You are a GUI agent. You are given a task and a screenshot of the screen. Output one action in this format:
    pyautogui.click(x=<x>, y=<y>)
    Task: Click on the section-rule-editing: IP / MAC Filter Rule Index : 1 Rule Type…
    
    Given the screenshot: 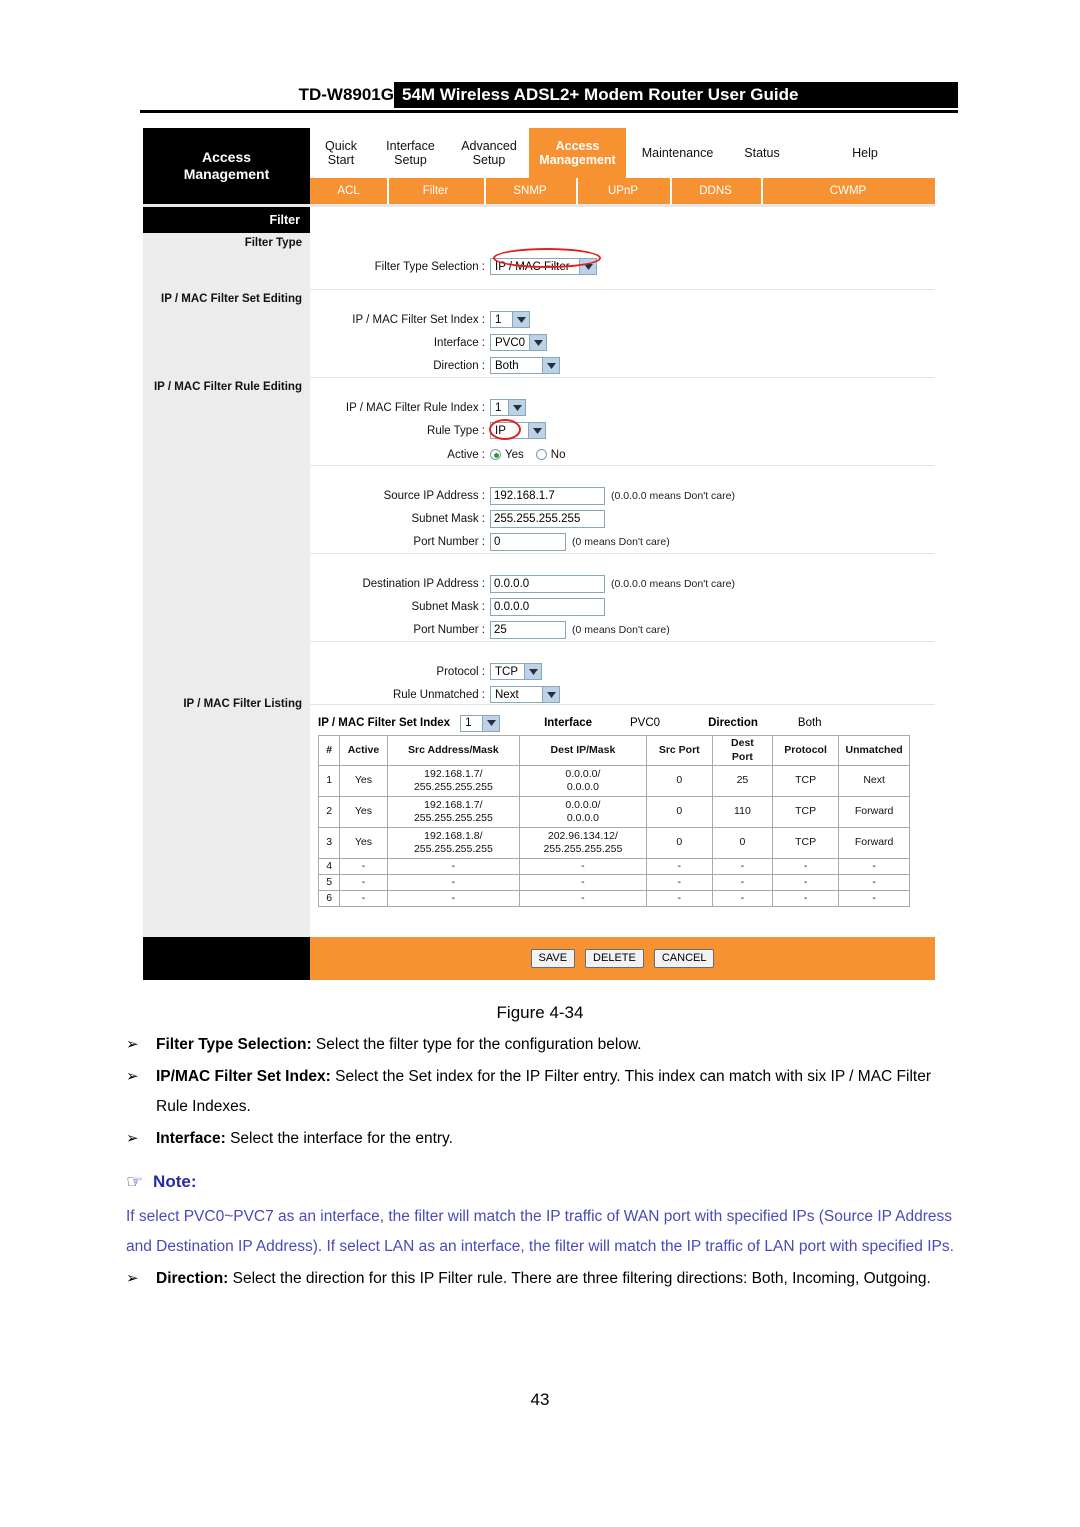 What is the action you would take?
    pyautogui.click(x=622, y=421)
    